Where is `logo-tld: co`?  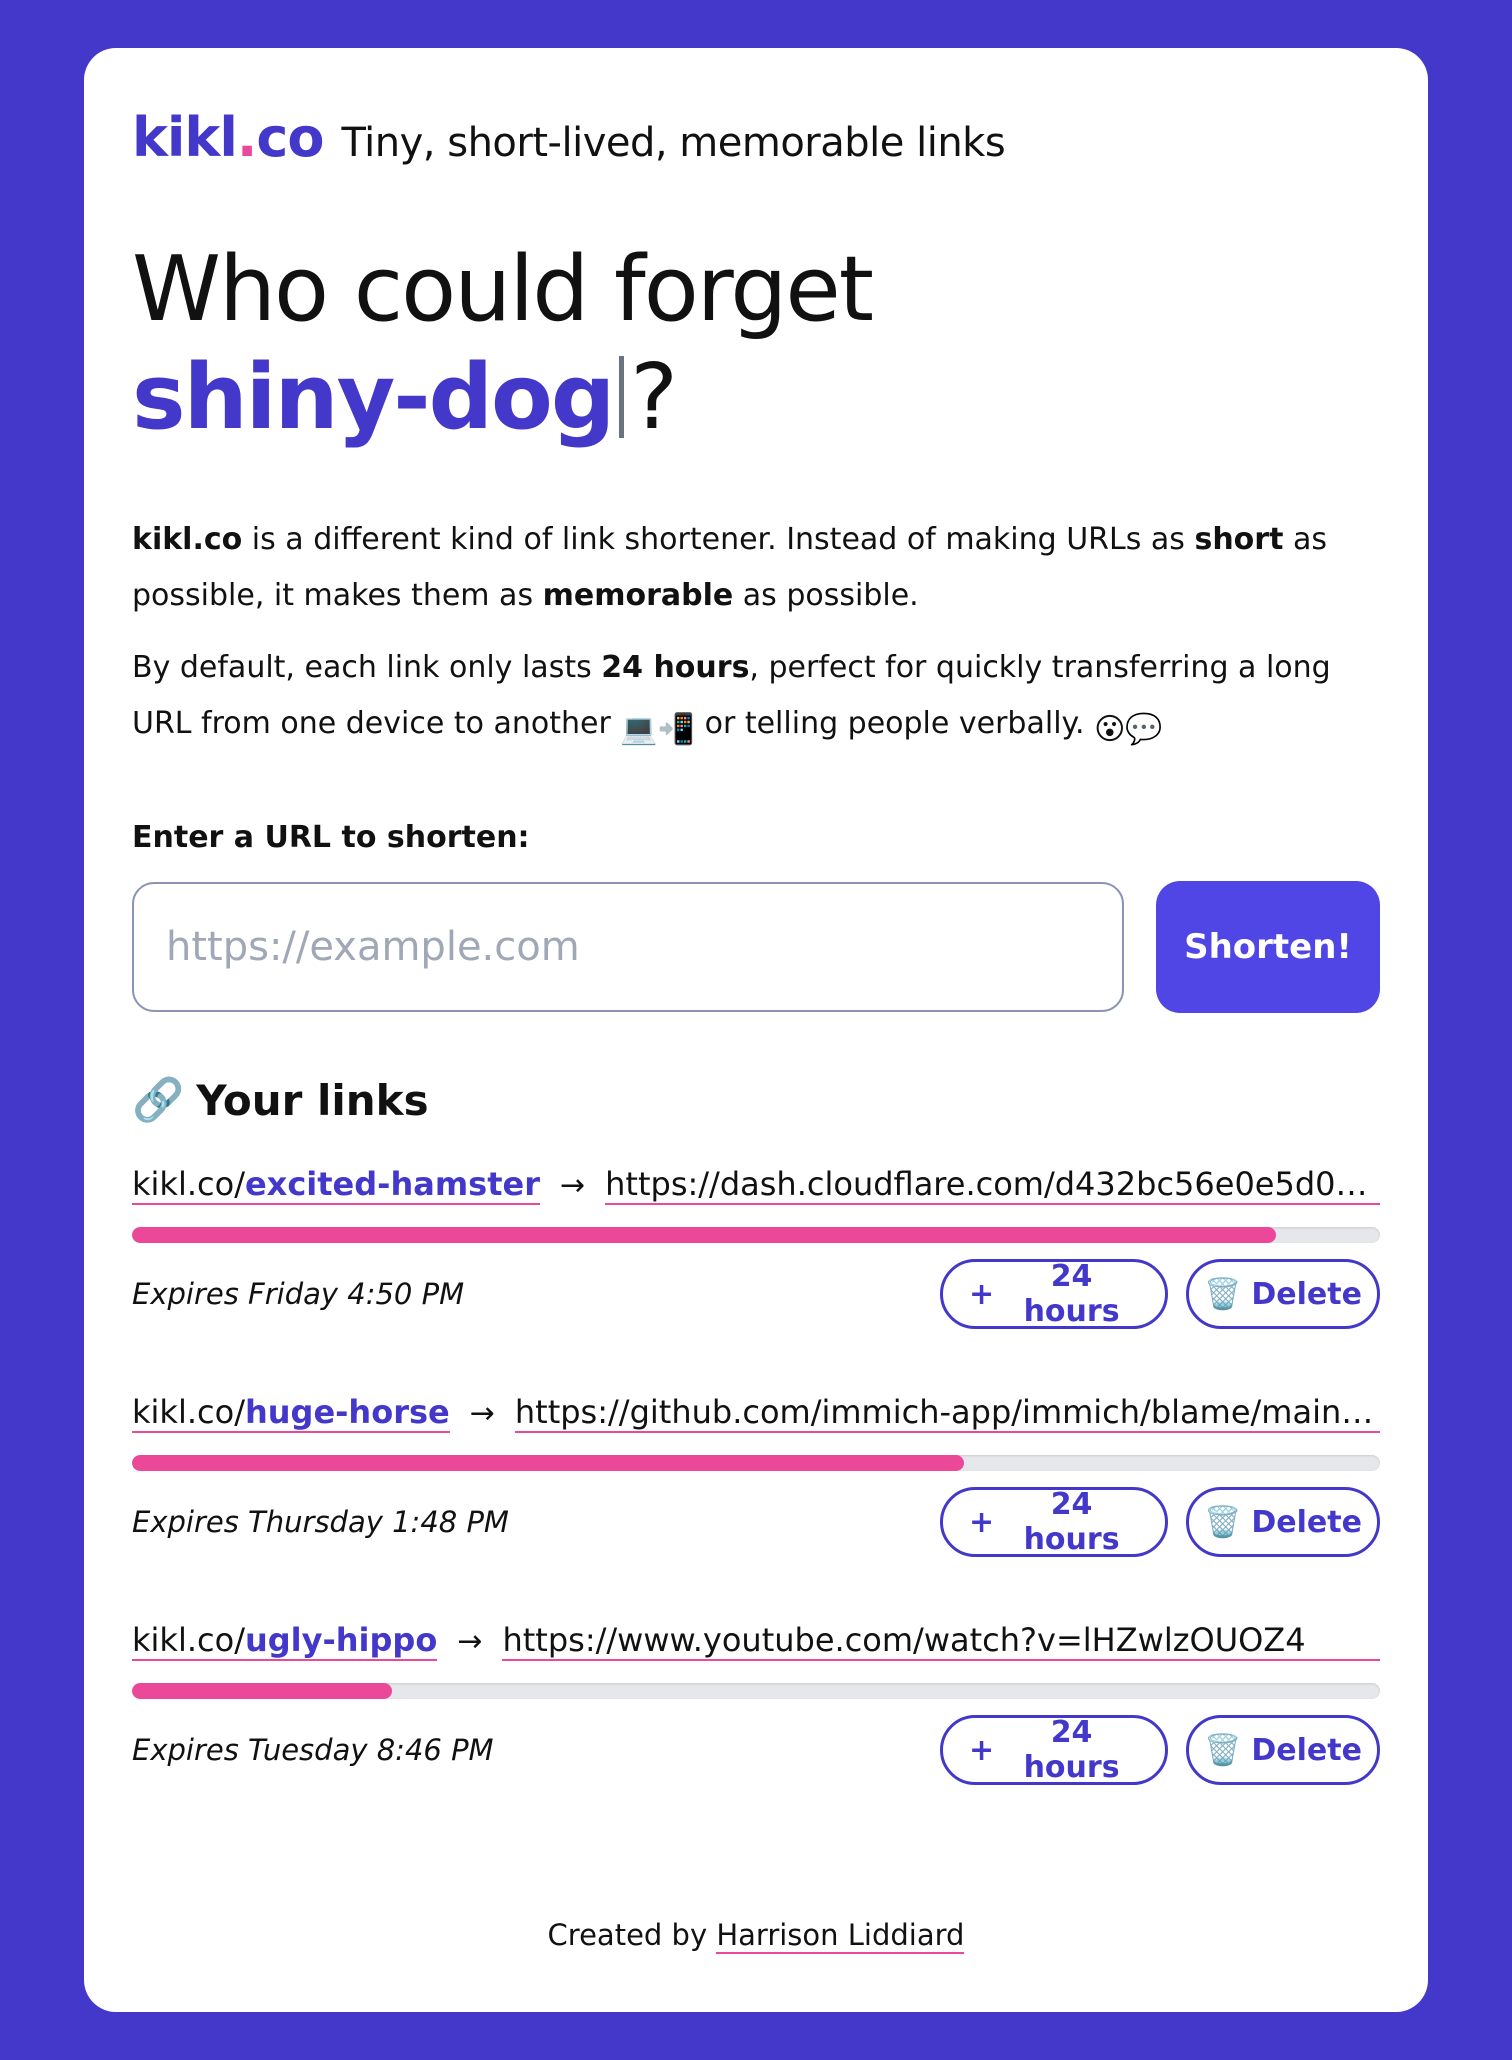 logo-tld: co is located at coordinates (290, 137).